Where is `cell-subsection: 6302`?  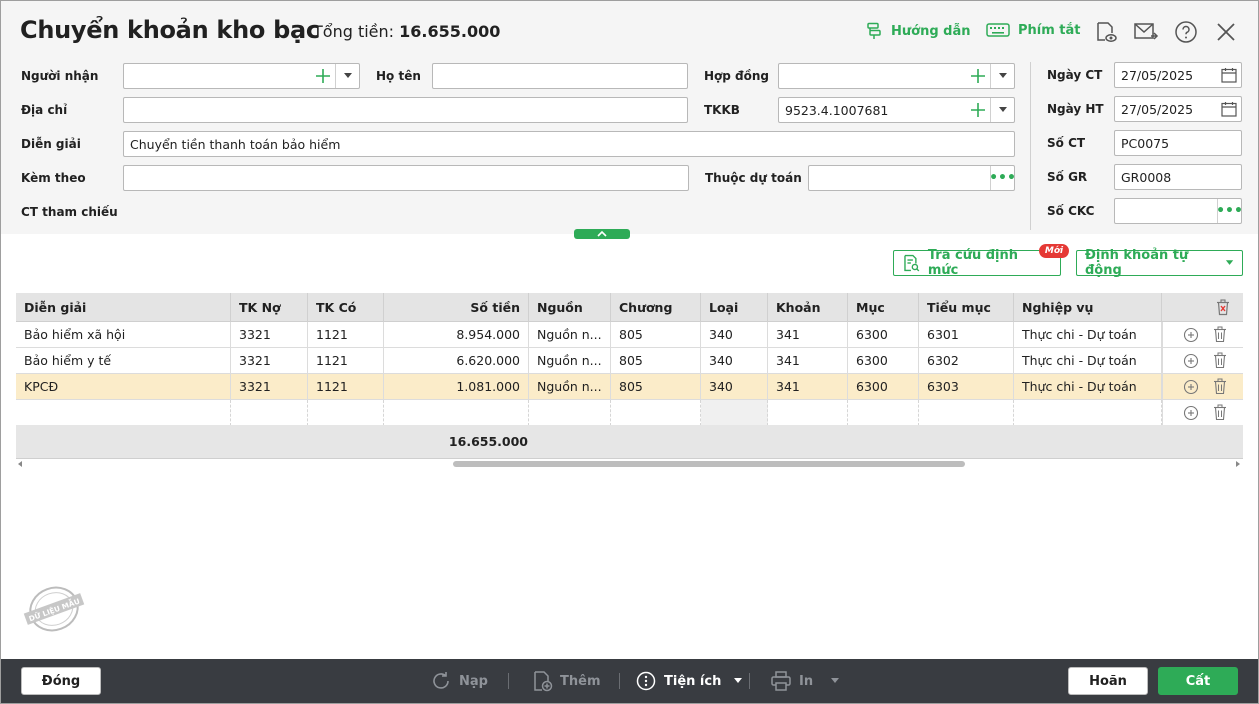
cell-subsection: 6302 is located at coordinates (966, 361).